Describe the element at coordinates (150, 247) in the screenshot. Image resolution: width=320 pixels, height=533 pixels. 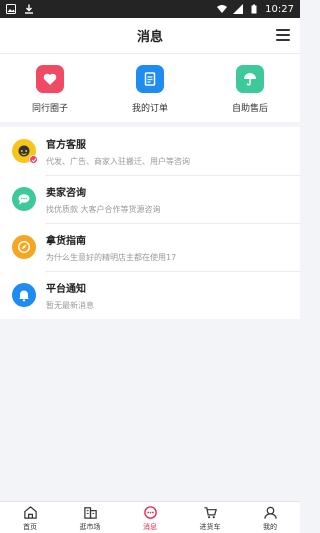
I see `list-item: 拿货指南 为什么生意好的精明店主都在使用17` at that location.